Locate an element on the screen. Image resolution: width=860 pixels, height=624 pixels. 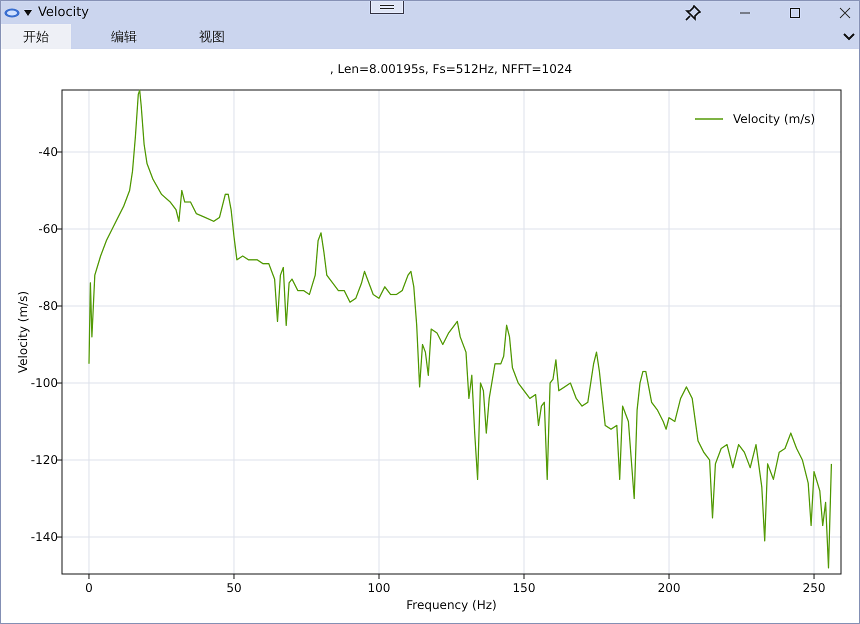
maximize-icon is located at coordinates (795, 12).